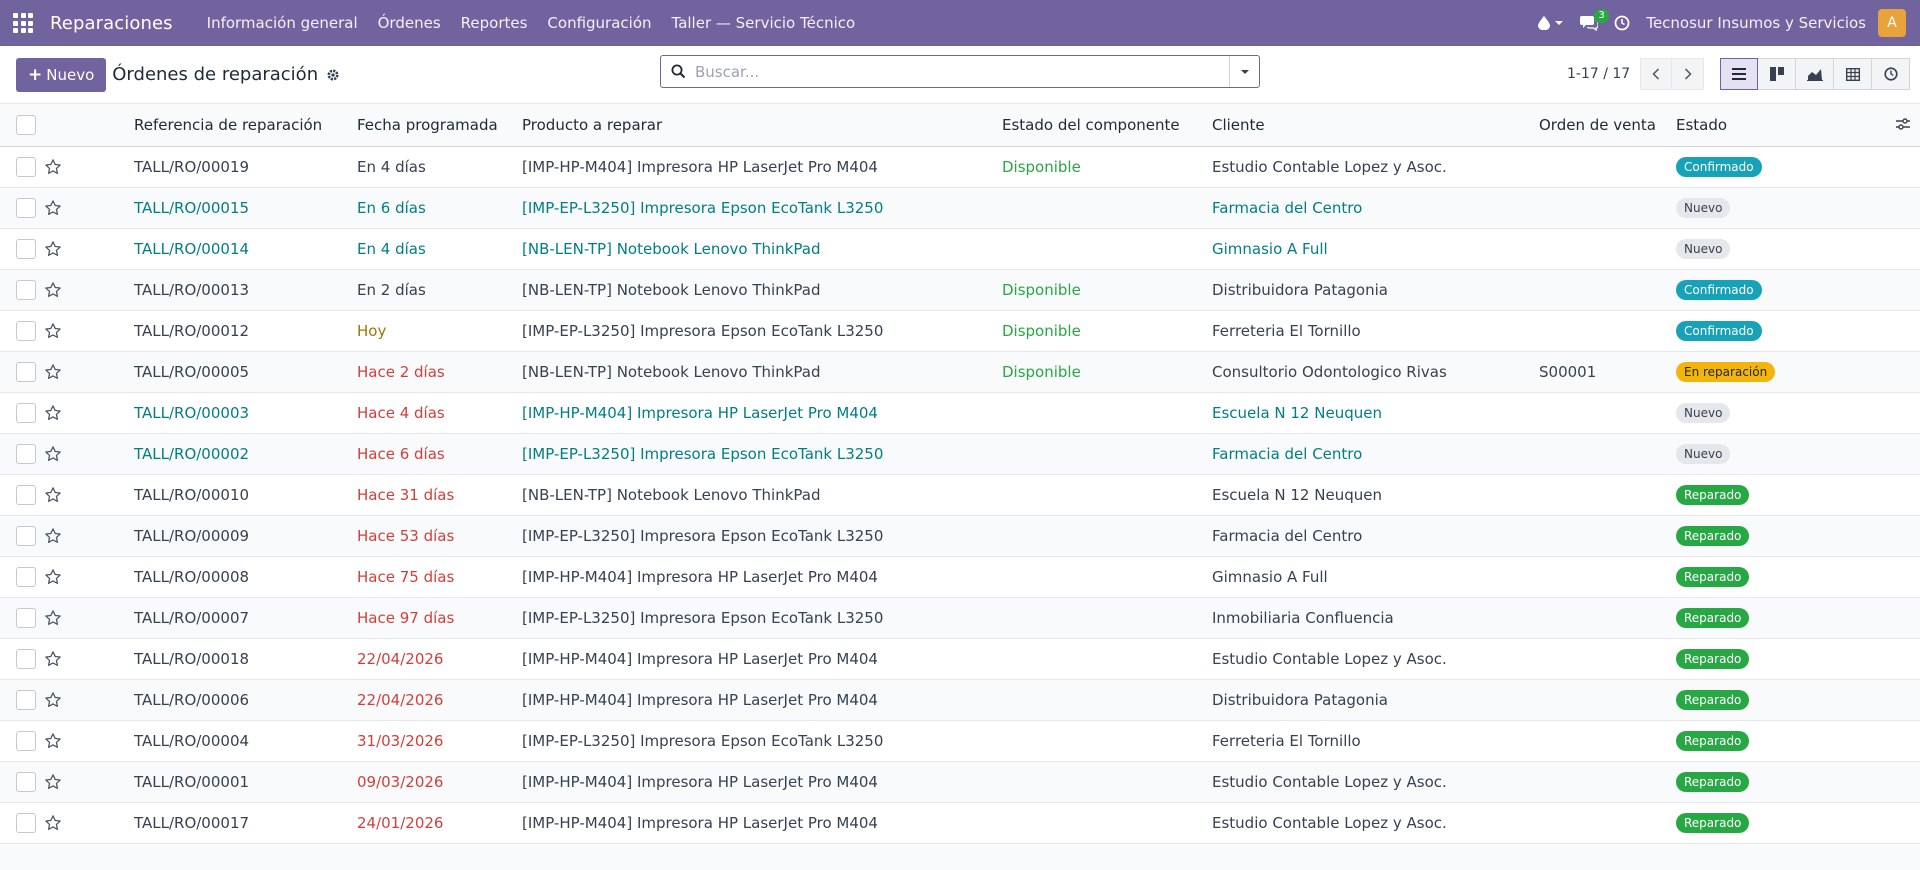 This screenshot has height=870, width=1920. What do you see at coordinates (762, 125) in the screenshot?
I see `column-header-product: Producto a reparar` at bounding box center [762, 125].